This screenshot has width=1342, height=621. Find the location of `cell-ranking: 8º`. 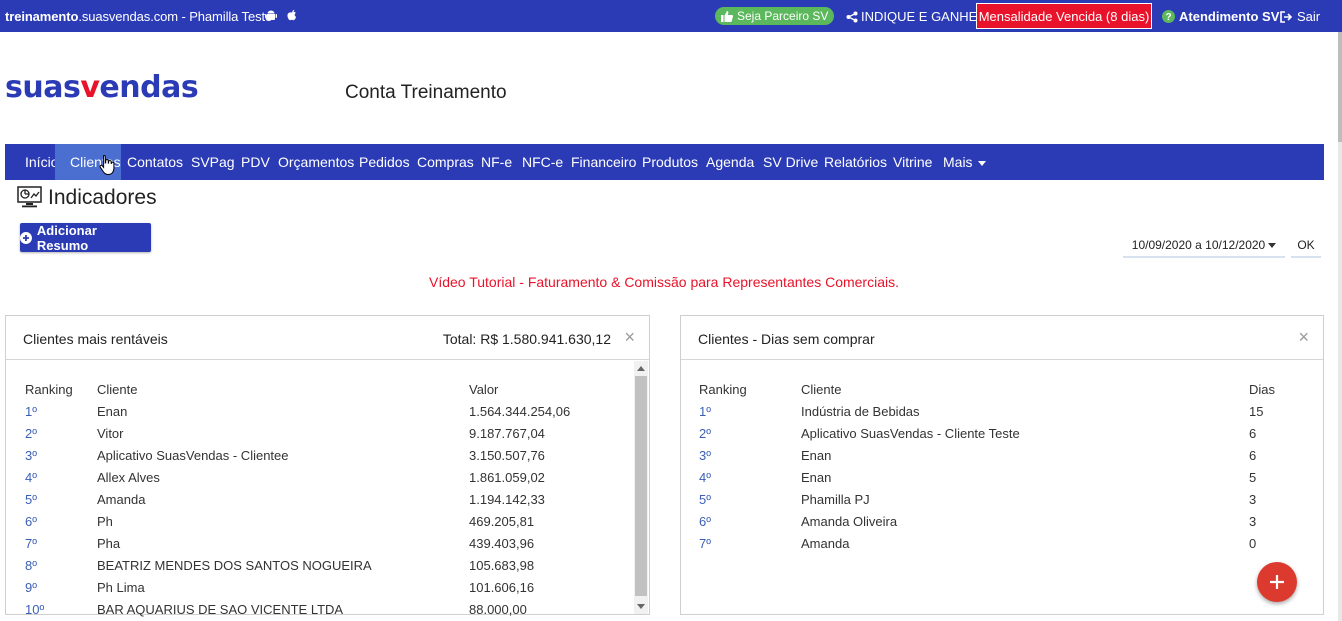

cell-ranking: 8º is located at coordinates (31, 565).